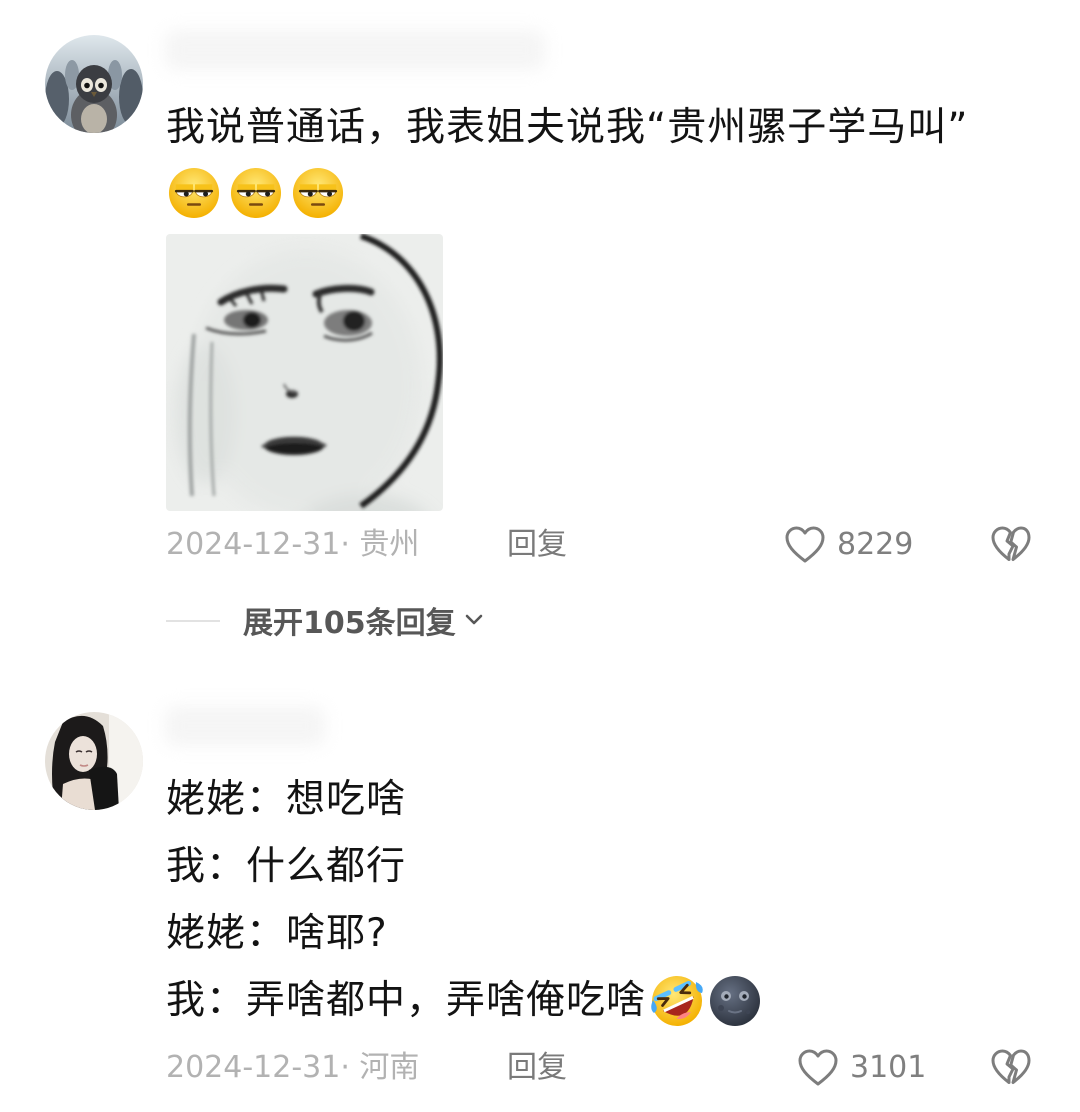 The image size is (1080, 1112). What do you see at coordinates (193, 621) in the screenshot?
I see `expand-divider` at bounding box center [193, 621].